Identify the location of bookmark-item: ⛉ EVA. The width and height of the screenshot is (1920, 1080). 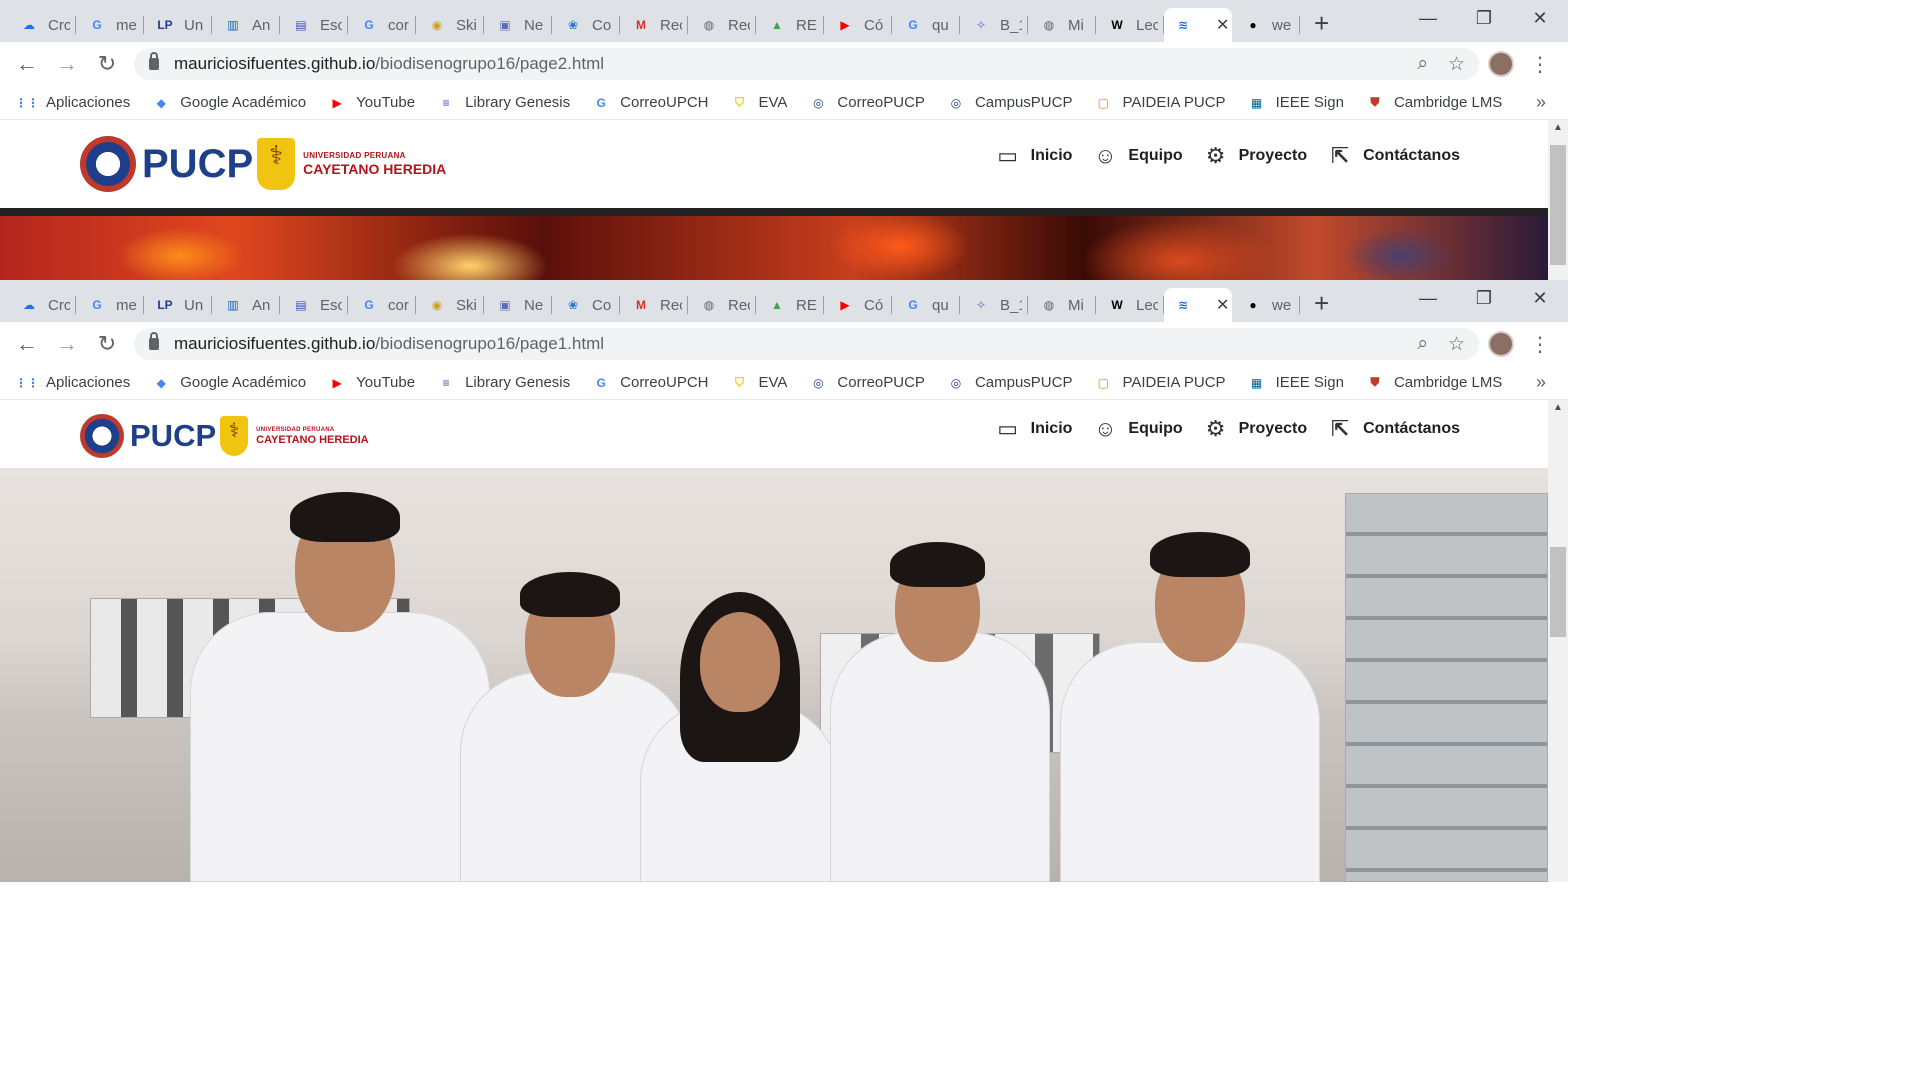
(759, 383).